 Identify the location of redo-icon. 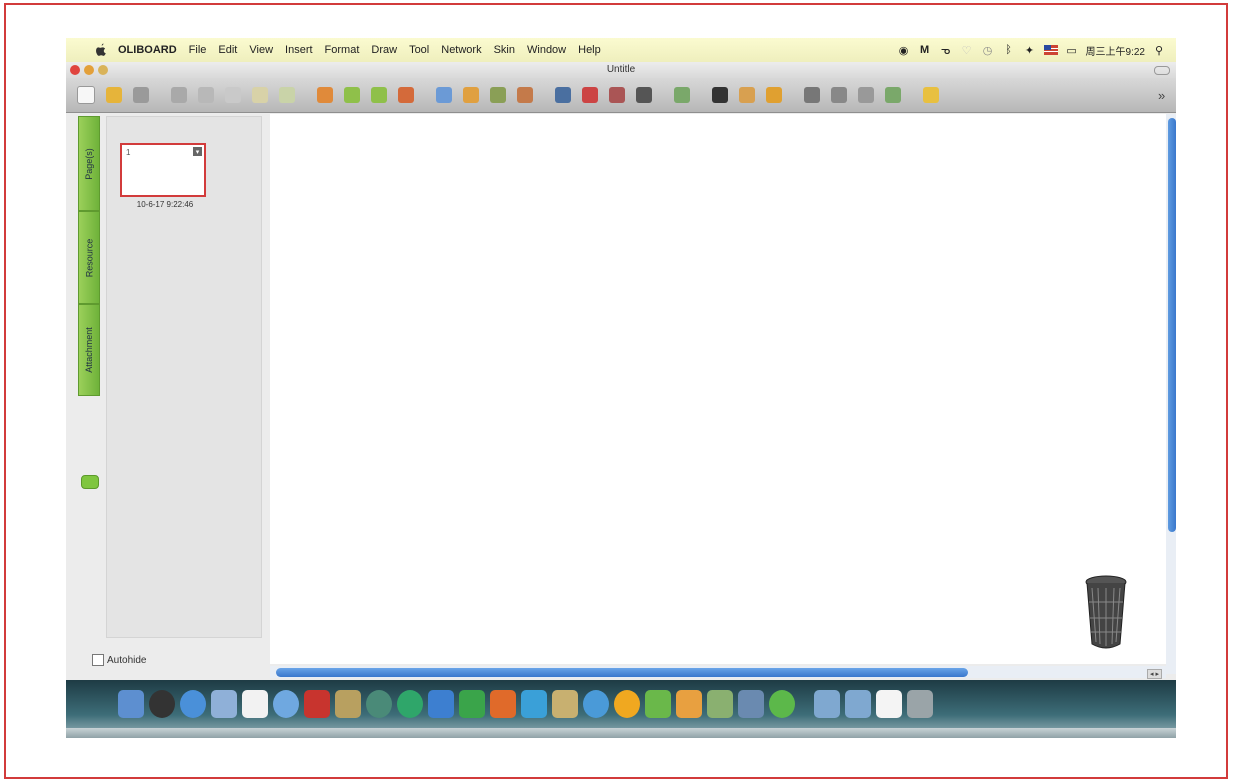
(287, 95).